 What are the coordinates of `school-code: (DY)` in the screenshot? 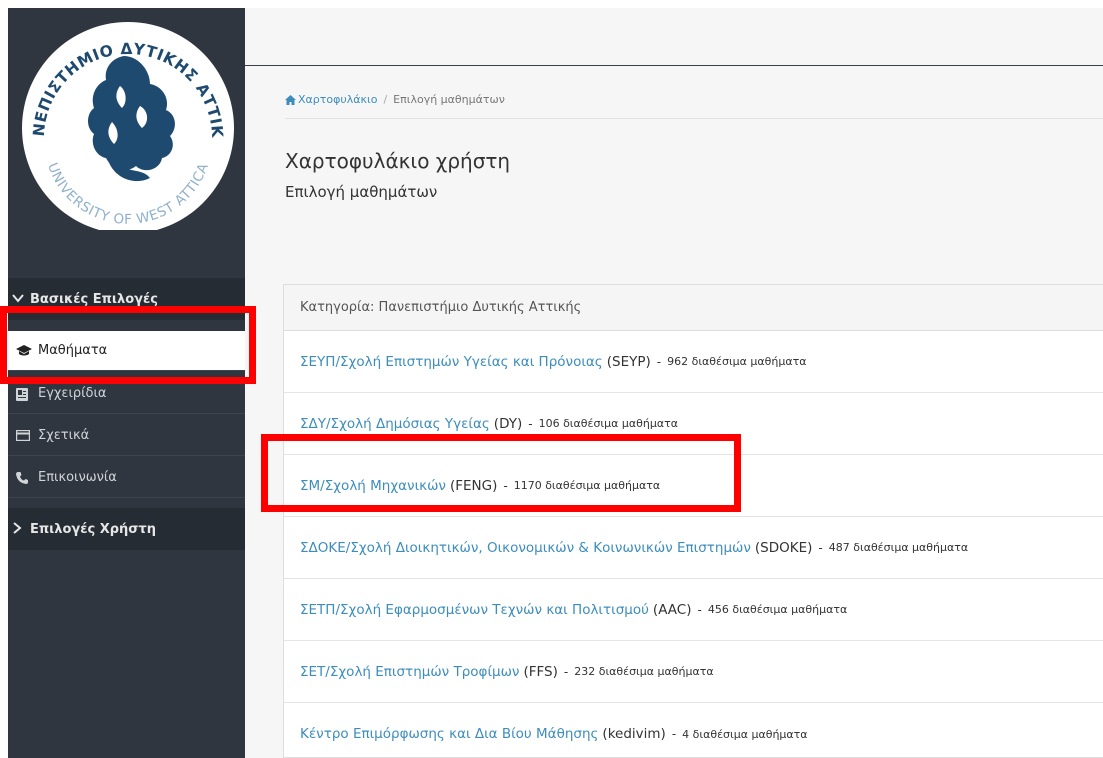 It's located at (508, 423).